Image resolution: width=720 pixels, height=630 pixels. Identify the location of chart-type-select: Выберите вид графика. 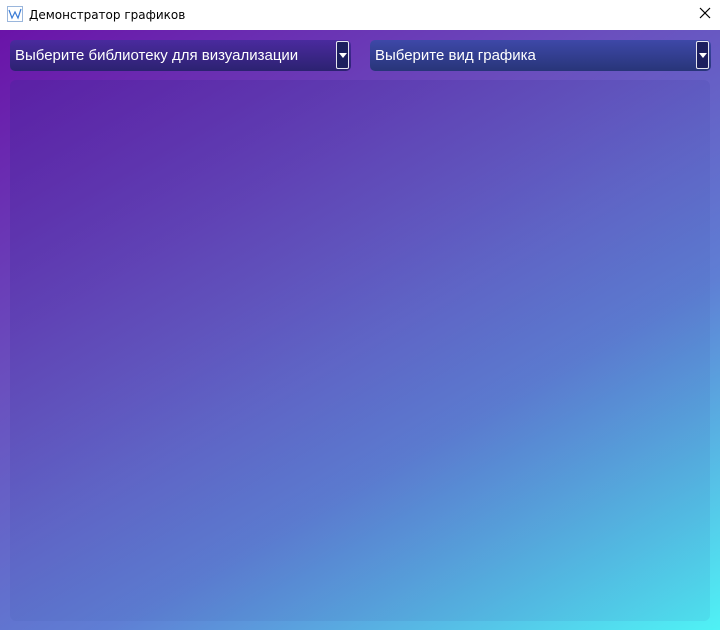
(540, 55).